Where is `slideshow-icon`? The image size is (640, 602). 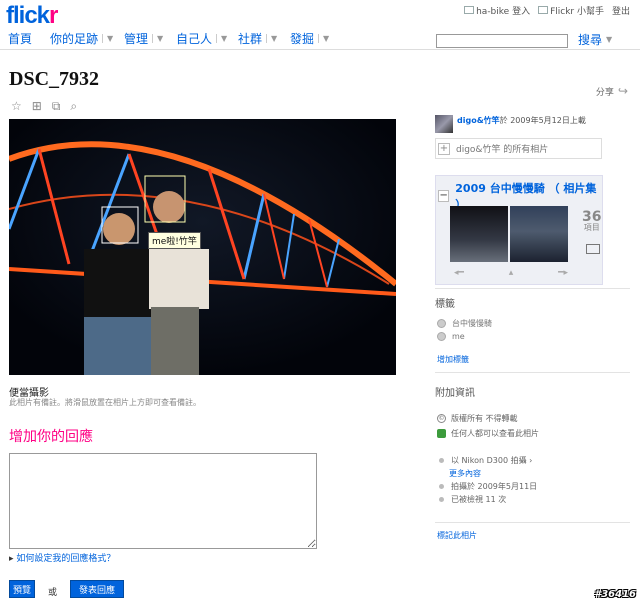 slideshow-icon is located at coordinates (593, 249).